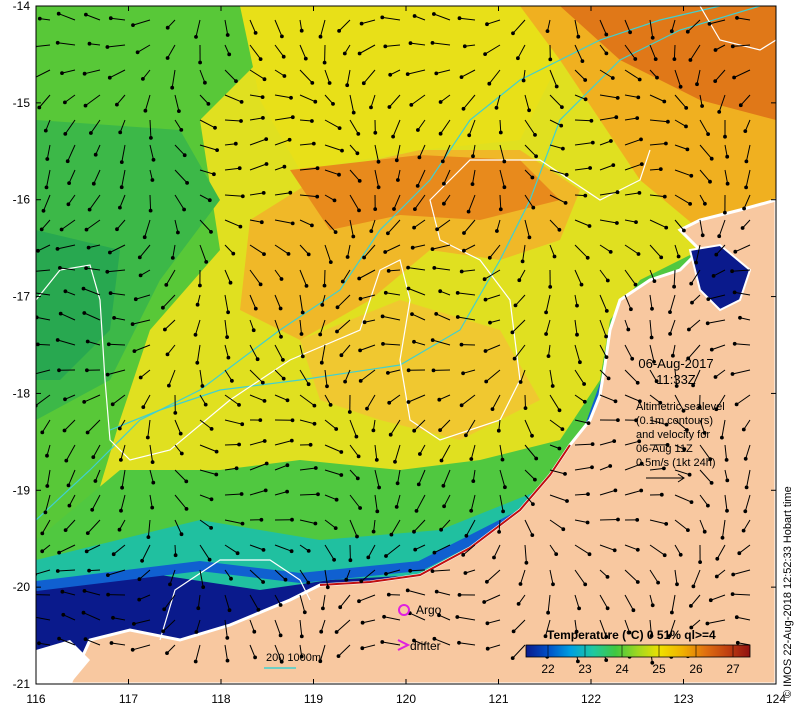 The height and width of the screenshot is (710, 800). I want to click on depth-label: 200 1000m, so click(293, 658).